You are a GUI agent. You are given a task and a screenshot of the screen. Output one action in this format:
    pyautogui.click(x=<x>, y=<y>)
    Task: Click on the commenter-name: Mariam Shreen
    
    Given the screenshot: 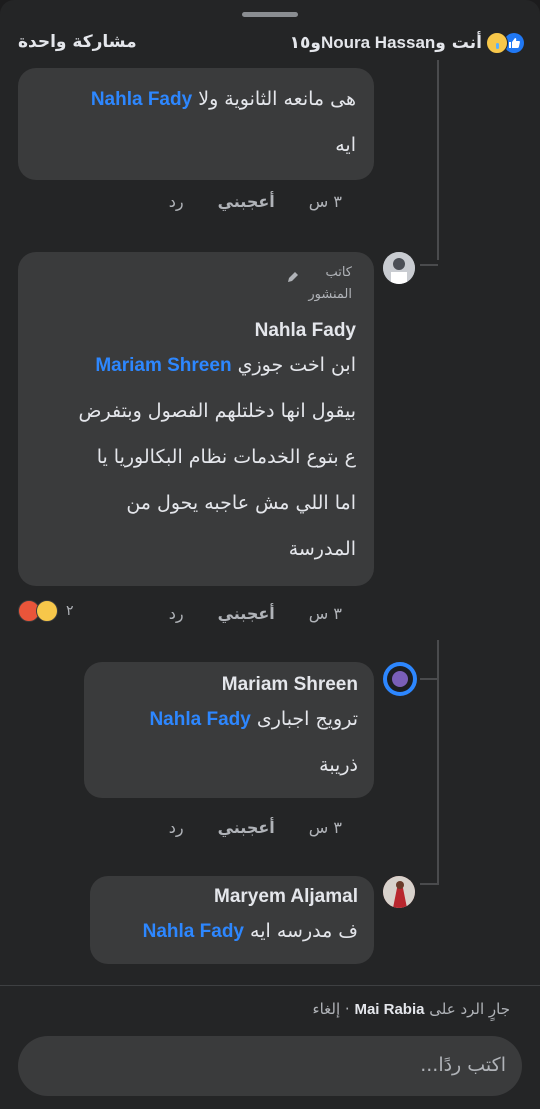 What is the action you would take?
    pyautogui.click(x=290, y=685)
    